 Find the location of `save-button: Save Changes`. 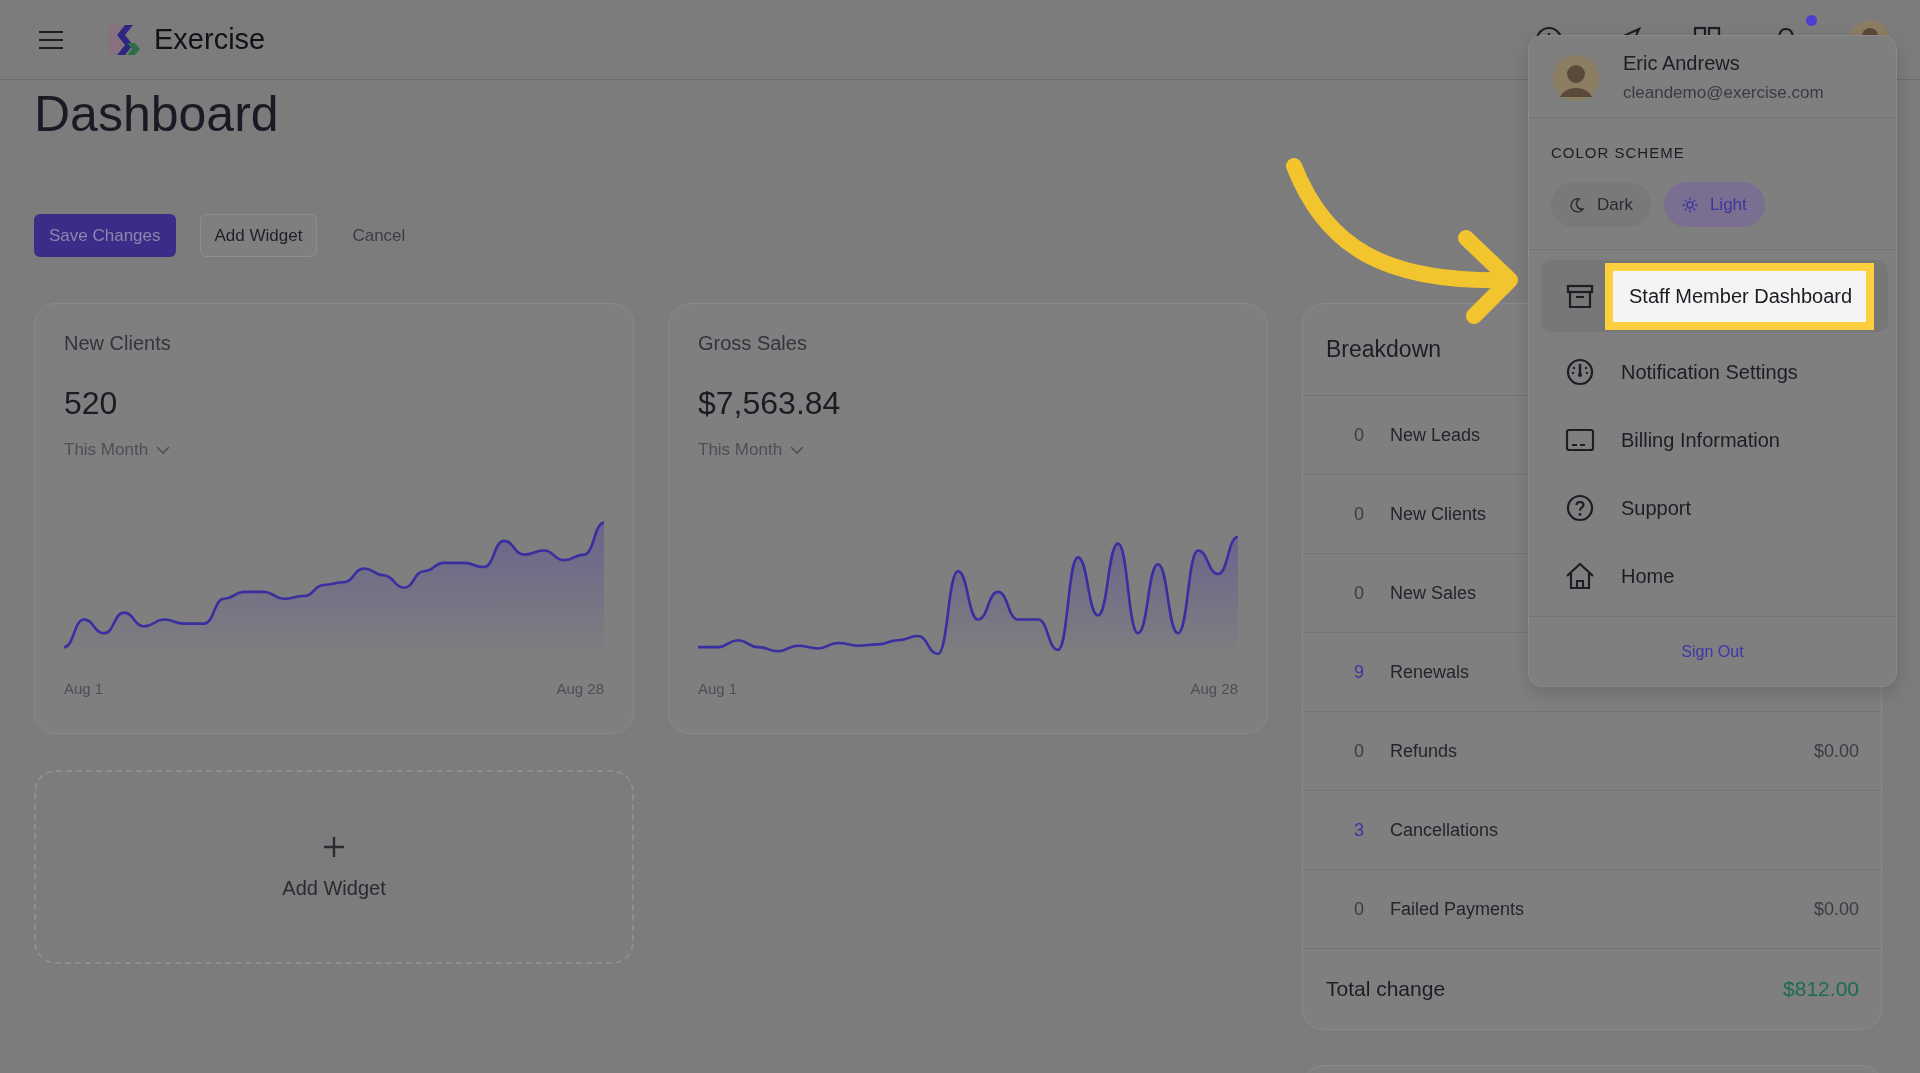

save-button: Save Changes is located at coordinates (105, 235).